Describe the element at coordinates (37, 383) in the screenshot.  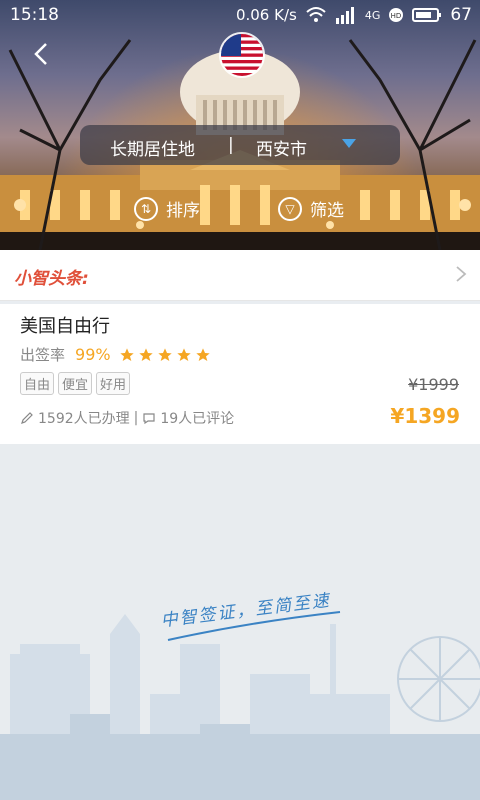
I see `tag: 自由` at that location.